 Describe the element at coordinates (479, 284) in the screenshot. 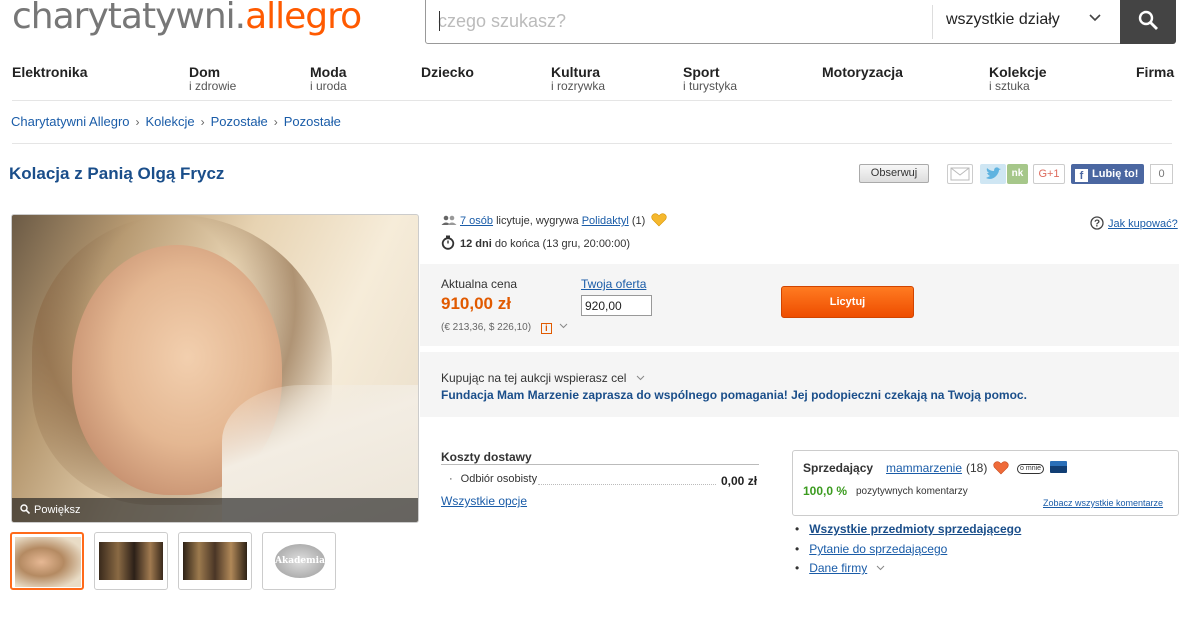

I see `price-label: Aktualna cena` at that location.